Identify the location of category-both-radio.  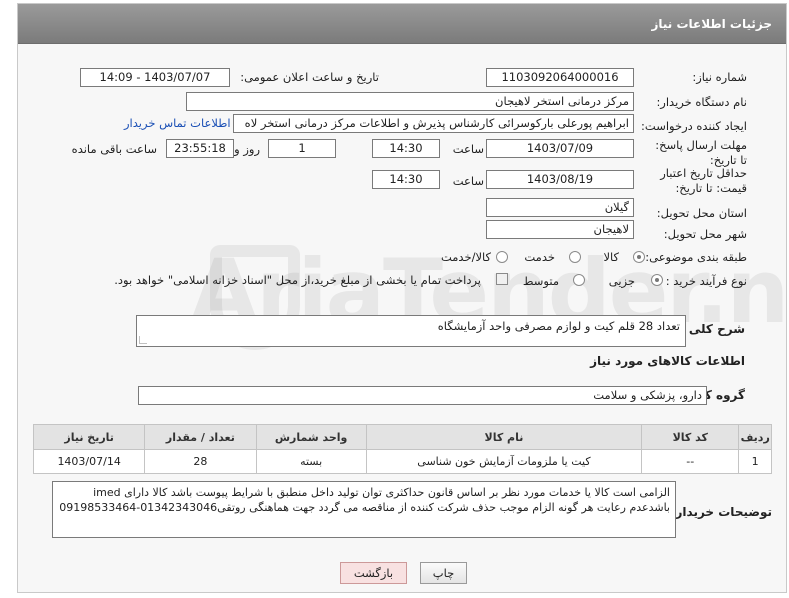
(502, 257).